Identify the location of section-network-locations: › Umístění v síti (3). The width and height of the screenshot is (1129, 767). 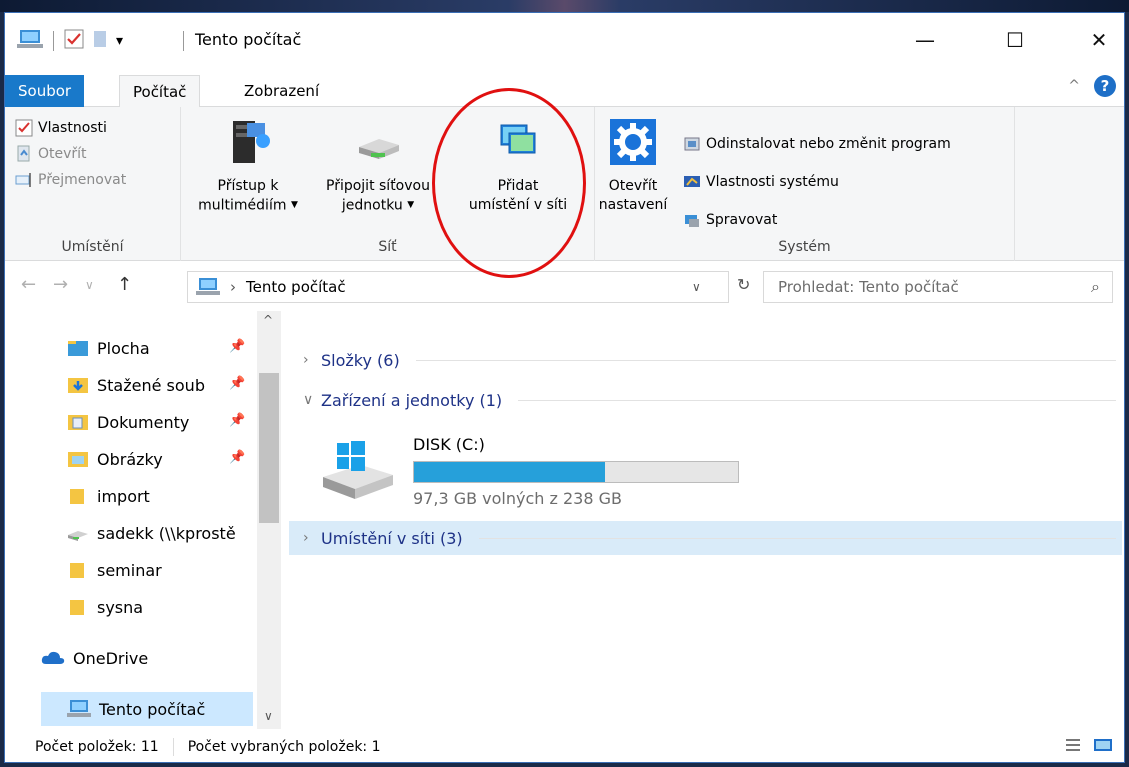
(705, 538).